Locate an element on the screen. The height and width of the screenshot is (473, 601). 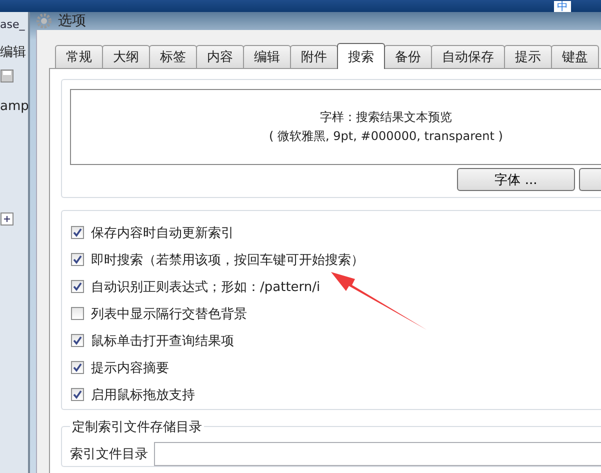
group-title: 定制索引文件存储目录 is located at coordinates (137, 427).